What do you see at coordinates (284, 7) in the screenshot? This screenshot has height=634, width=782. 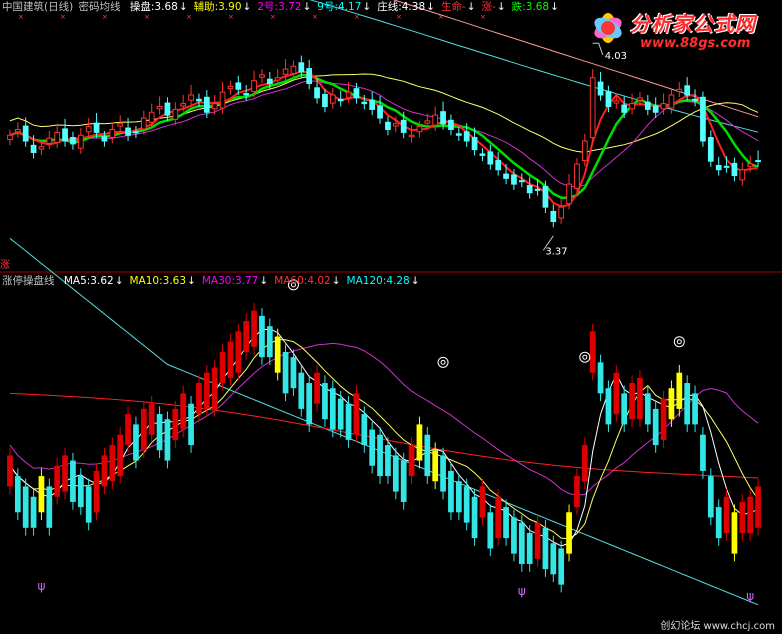 I see `top-field-2: 2号:3.72↓` at bounding box center [284, 7].